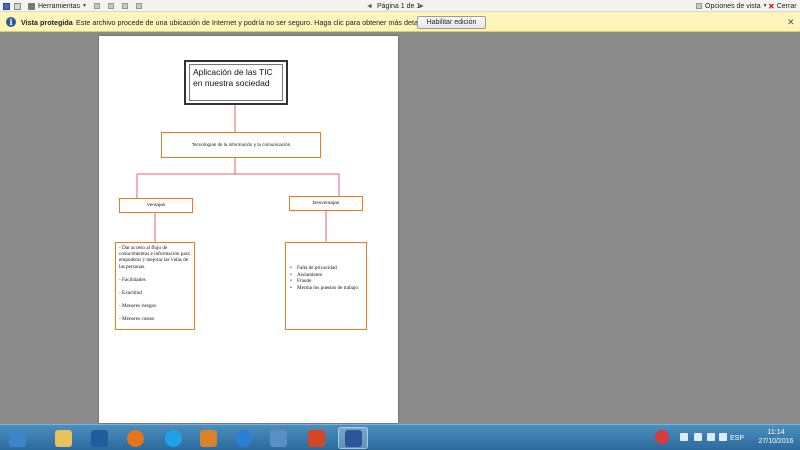 The image size is (800, 450). I want to click on print-icon, so click(17, 6).